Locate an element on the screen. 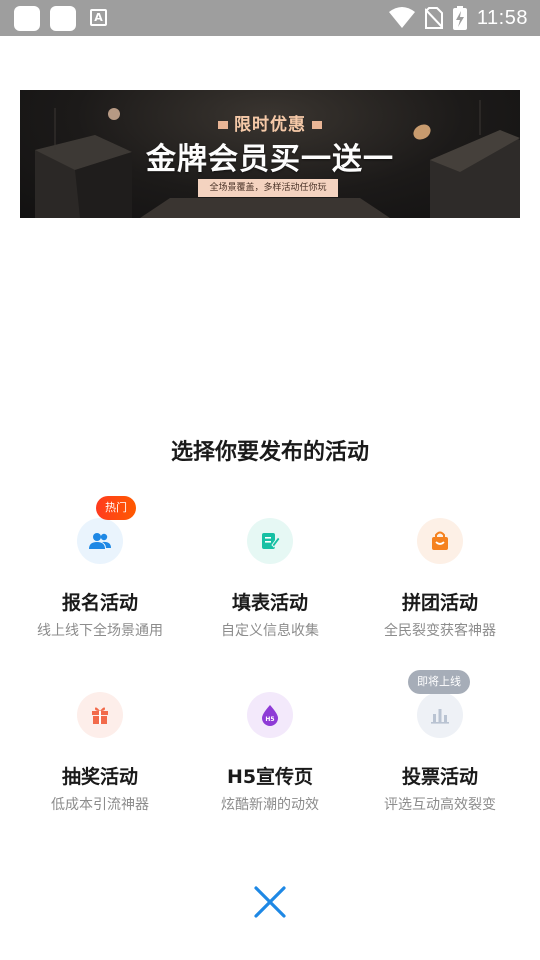 This screenshot has height=960, width=540. close-button is located at coordinates (270, 902).